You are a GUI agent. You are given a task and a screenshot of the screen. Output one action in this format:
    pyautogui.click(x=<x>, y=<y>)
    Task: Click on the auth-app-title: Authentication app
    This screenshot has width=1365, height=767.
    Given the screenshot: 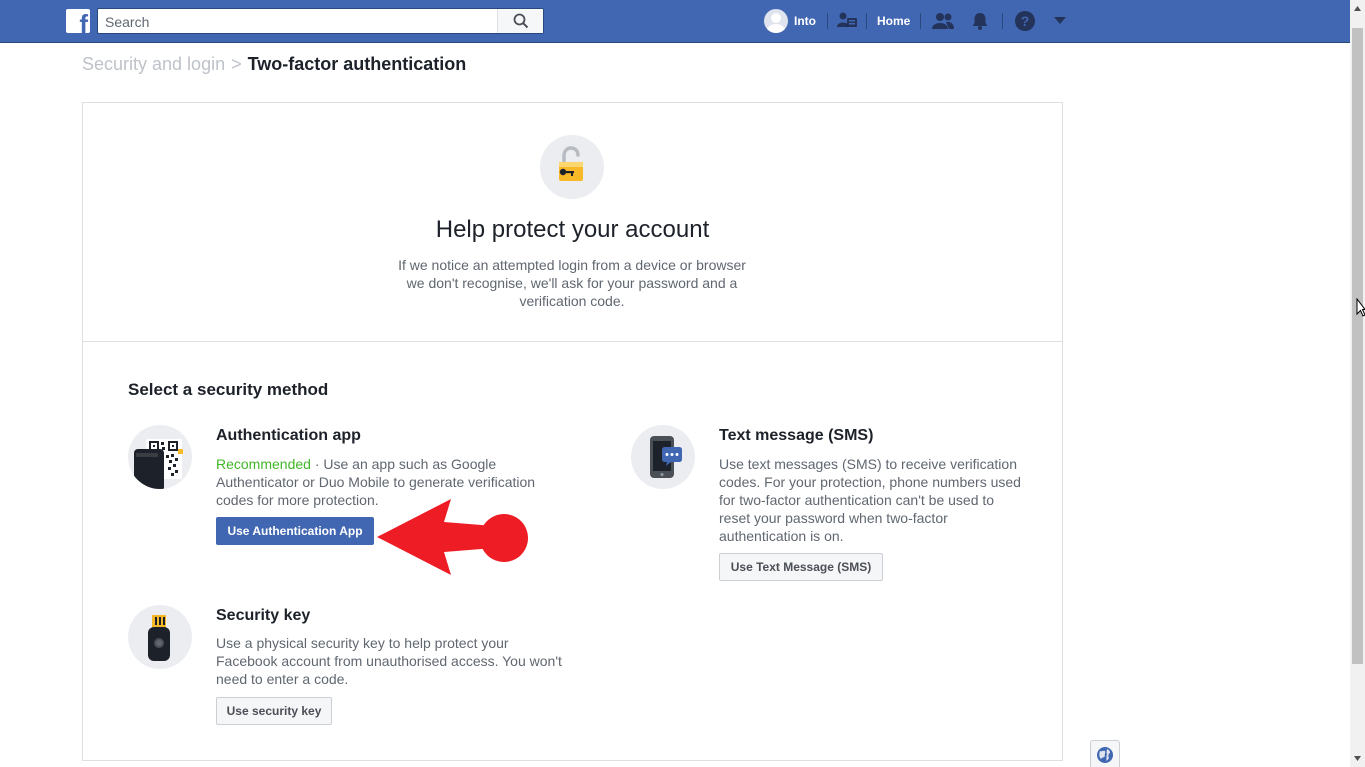 What is the action you would take?
    pyautogui.click(x=288, y=435)
    